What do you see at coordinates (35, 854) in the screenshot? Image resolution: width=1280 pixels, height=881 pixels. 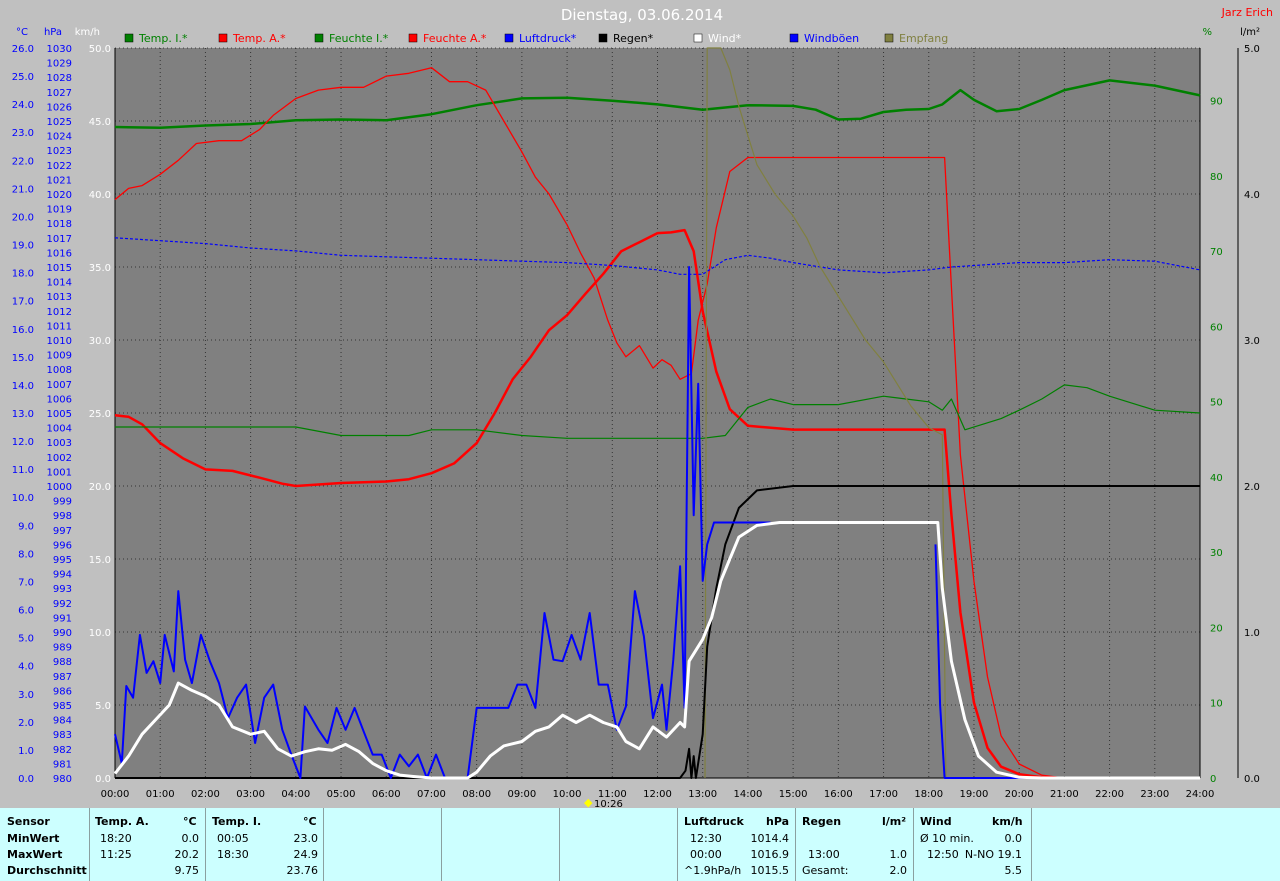 I see `maxwert-label: MaxWert` at bounding box center [35, 854].